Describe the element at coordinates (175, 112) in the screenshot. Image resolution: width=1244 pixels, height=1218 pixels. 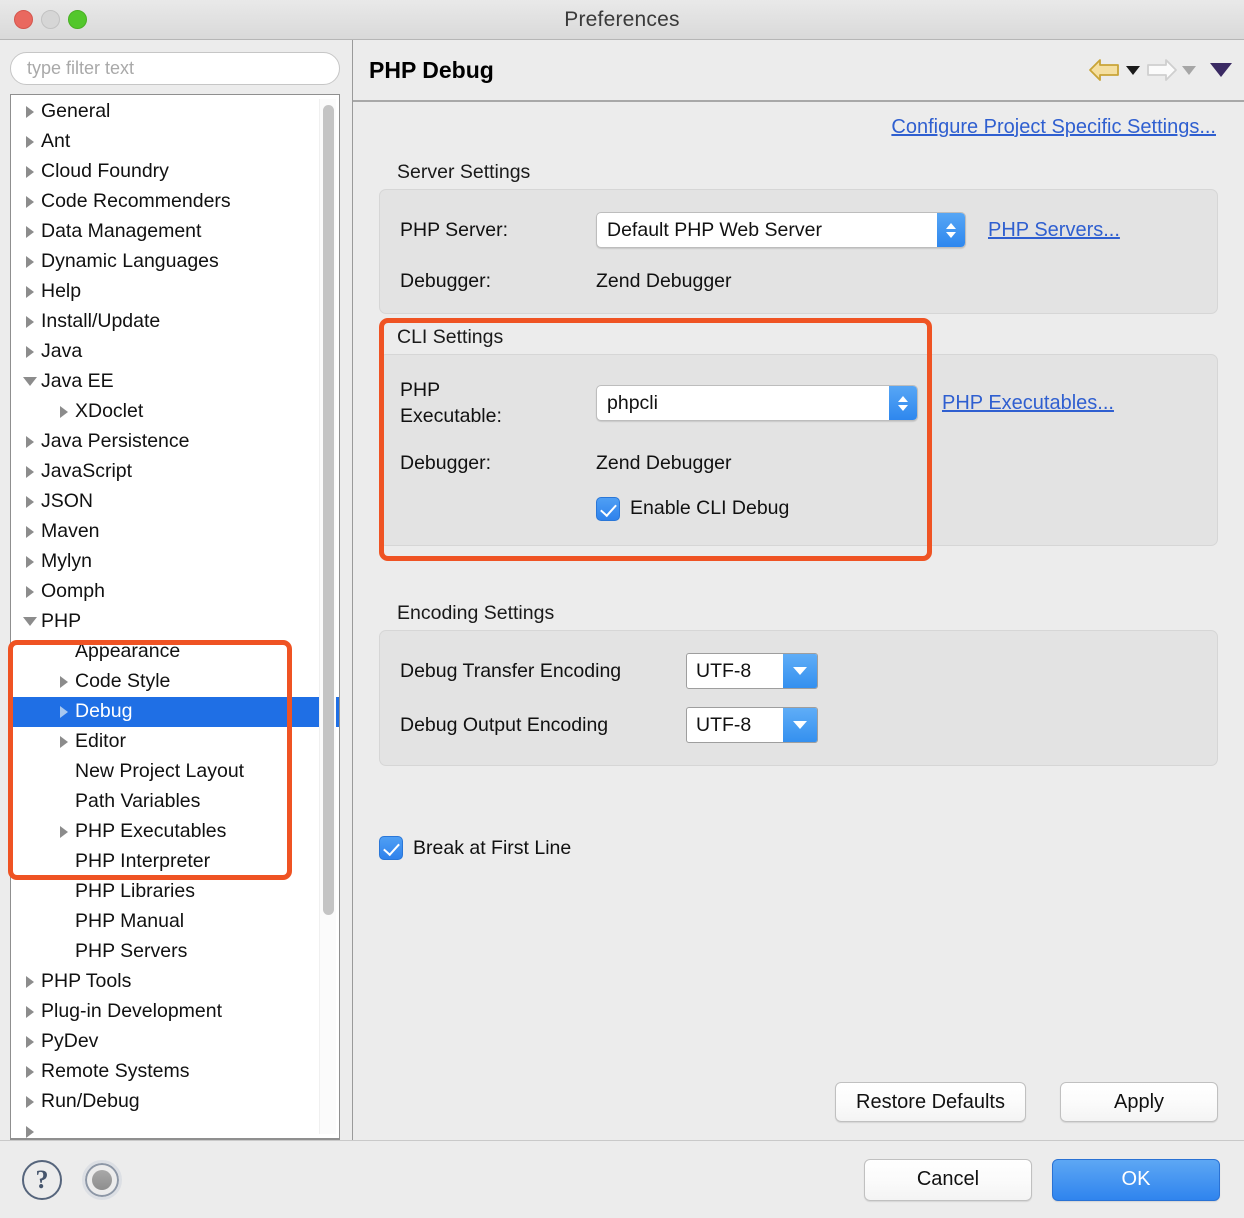
I see `sidebar-item-general: General` at that location.